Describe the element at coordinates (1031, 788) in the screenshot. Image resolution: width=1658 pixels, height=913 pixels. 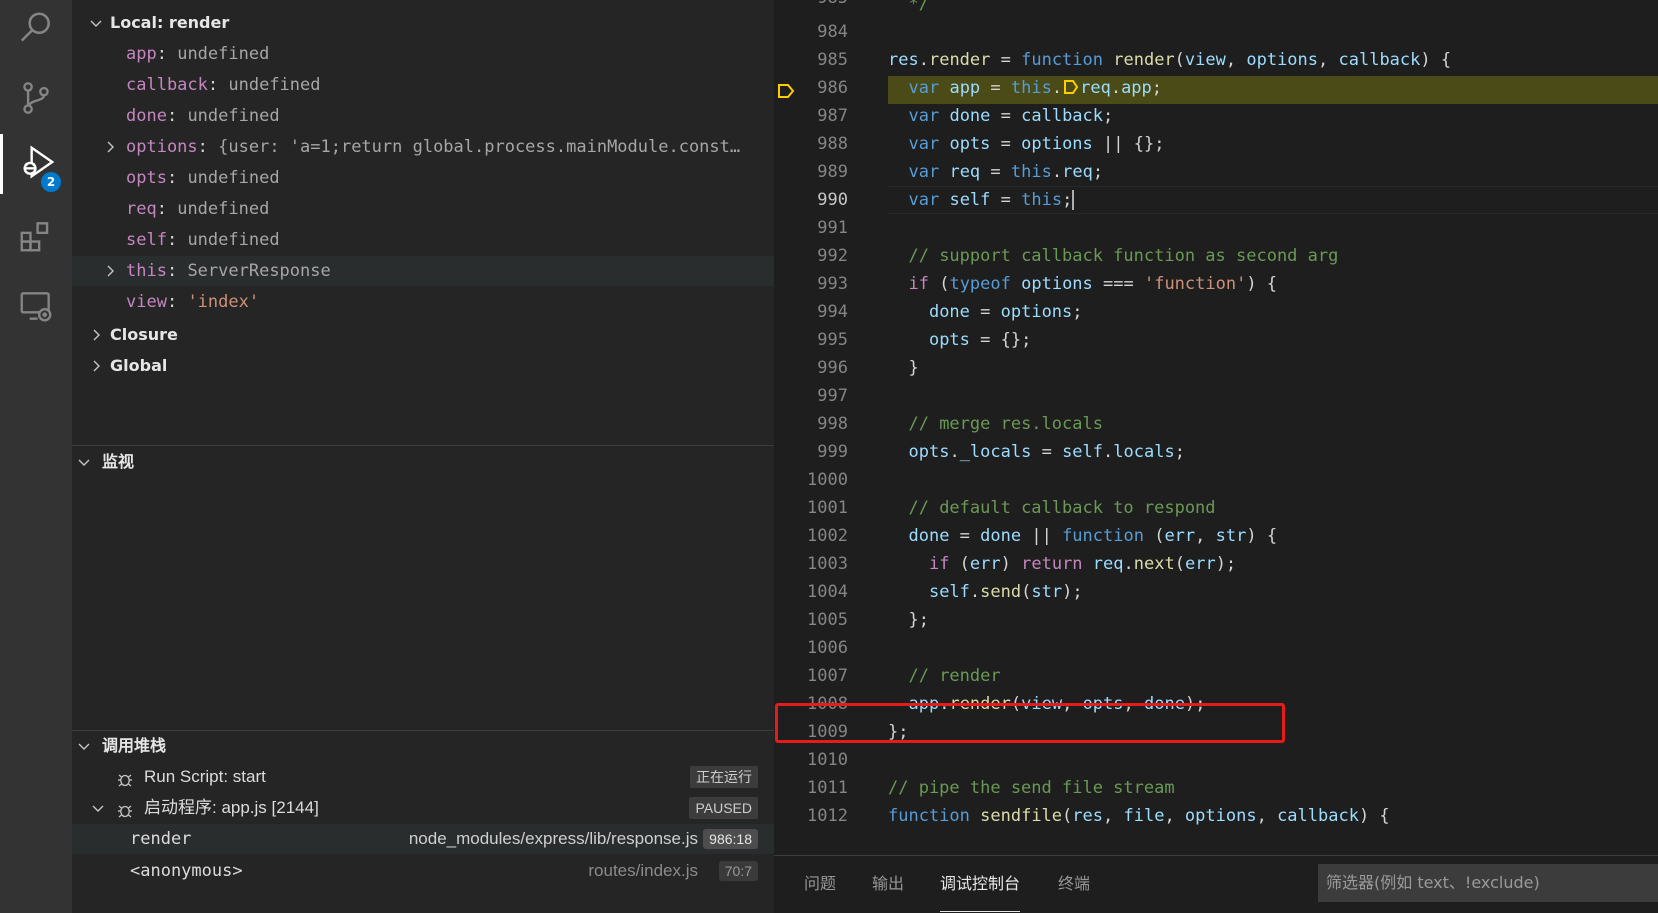
I see `code-line: // pipe the send file stream` at that location.